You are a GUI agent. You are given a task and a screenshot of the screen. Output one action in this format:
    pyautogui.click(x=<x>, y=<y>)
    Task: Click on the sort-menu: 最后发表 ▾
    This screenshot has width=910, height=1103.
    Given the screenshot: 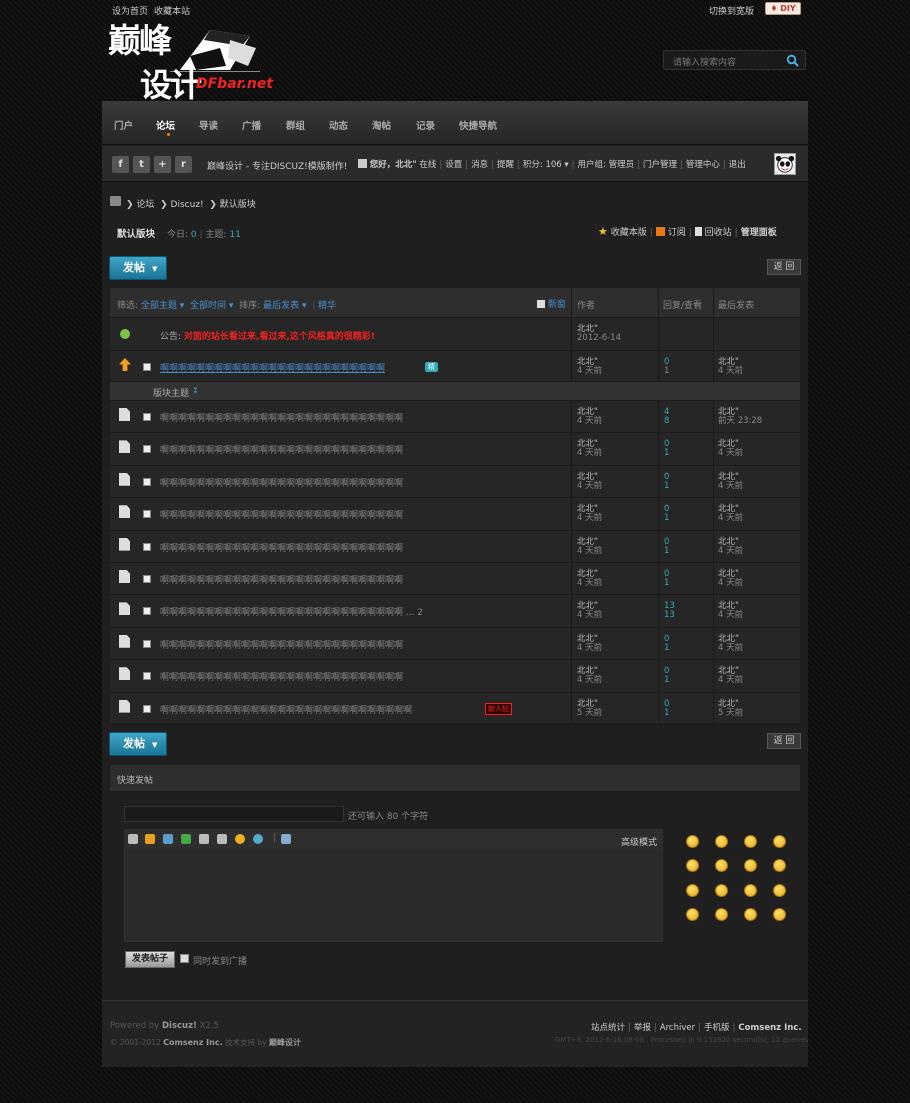 What is the action you would take?
    pyautogui.click(x=284, y=306)
    